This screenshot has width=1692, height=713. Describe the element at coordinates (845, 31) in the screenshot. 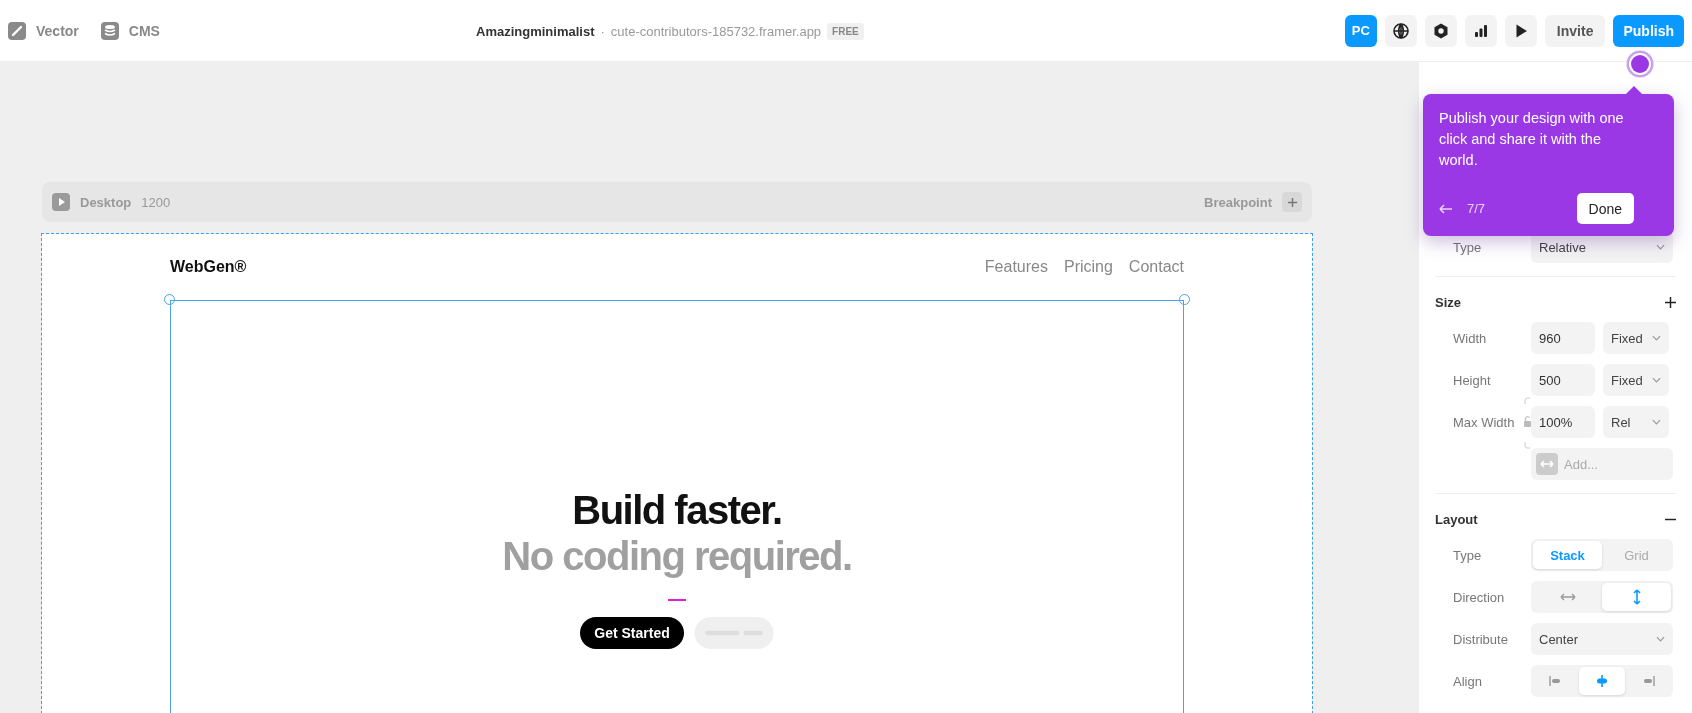

I see `plan-badge: FREE` at that location.